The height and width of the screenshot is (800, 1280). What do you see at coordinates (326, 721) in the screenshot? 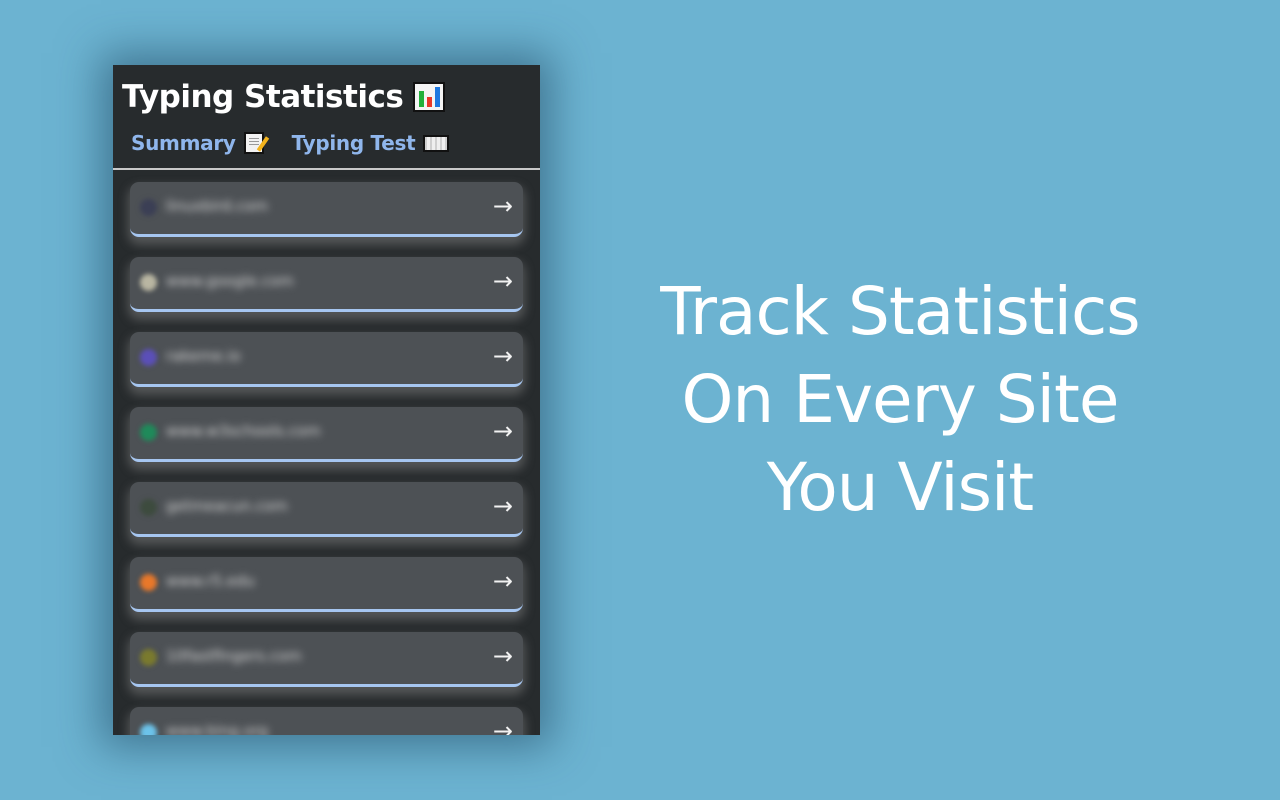
I see `site-list-item: www.bing.org →` at bounding box center [326, 721].